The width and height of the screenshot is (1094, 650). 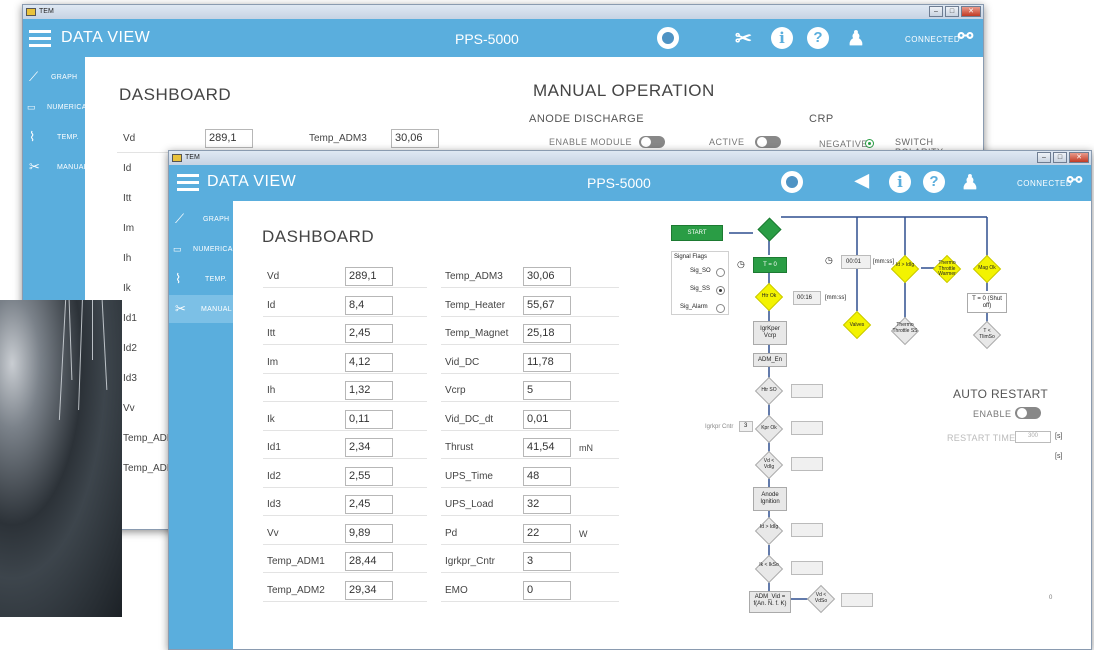 I want to click on active-label: ACTIVE, so click(x=727, y=142).